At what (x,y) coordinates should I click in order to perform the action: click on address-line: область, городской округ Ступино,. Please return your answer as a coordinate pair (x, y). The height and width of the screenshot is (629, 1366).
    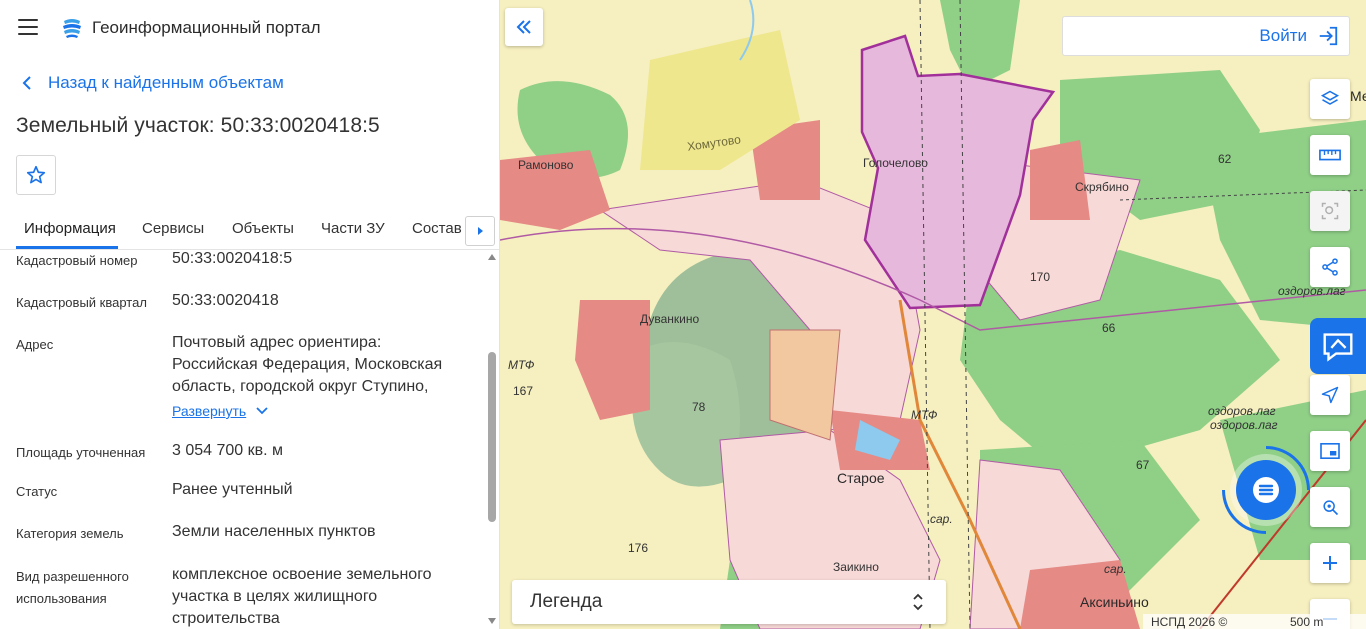
    Looking at the image, I should click on (300, 386).